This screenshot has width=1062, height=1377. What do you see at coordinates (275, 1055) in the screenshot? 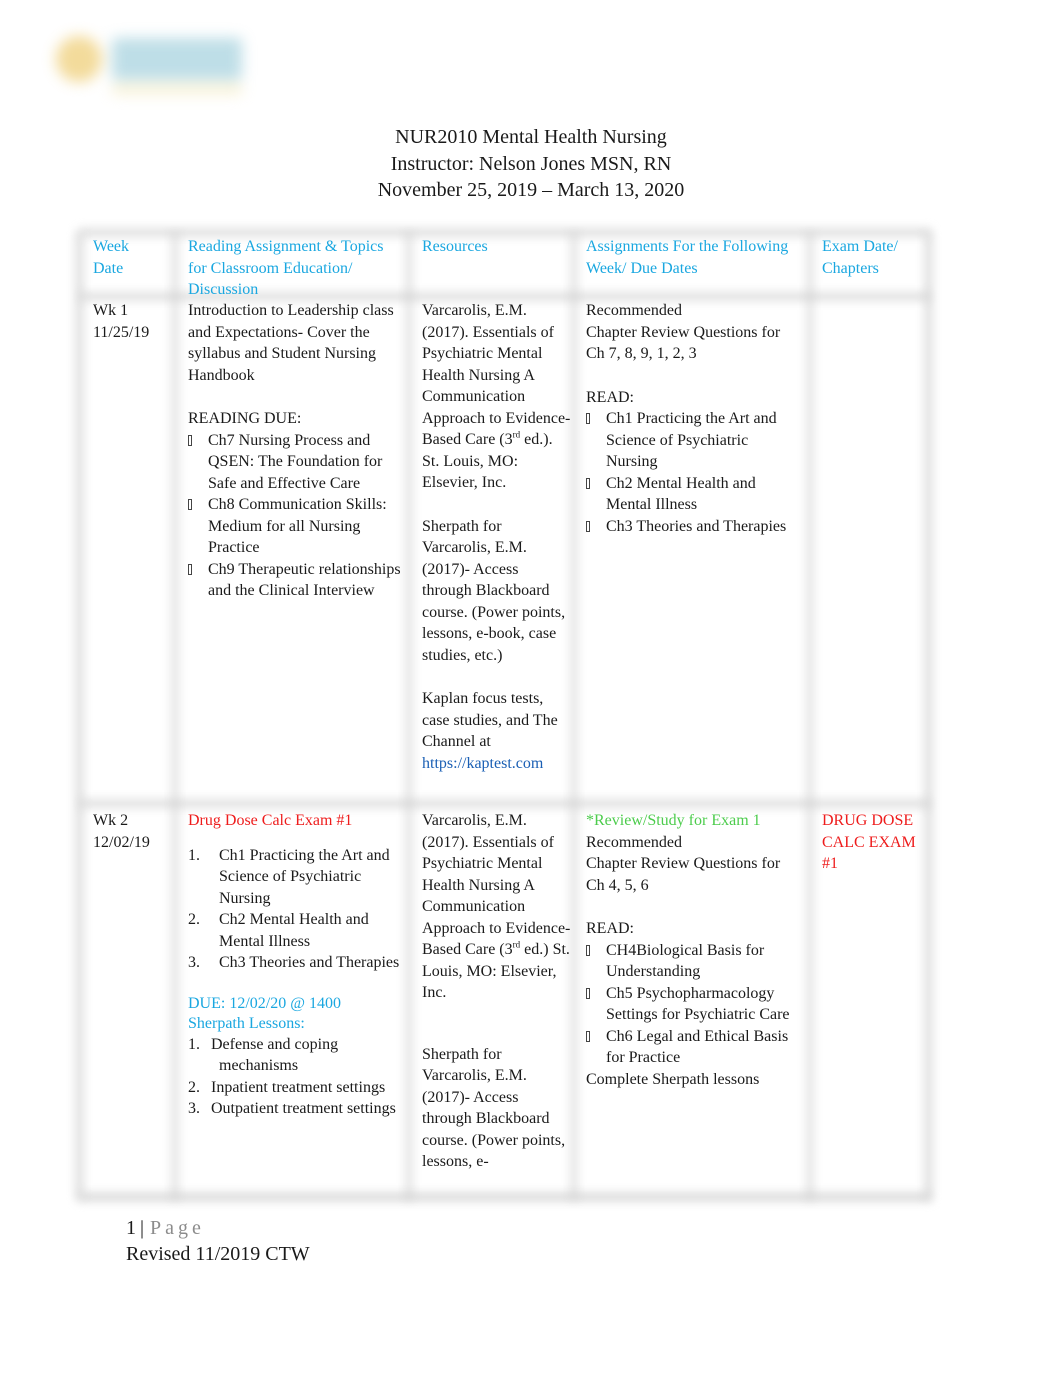
I see `list-item-text: Defense and coping mechanisms` at bounding box center [275, 1055].